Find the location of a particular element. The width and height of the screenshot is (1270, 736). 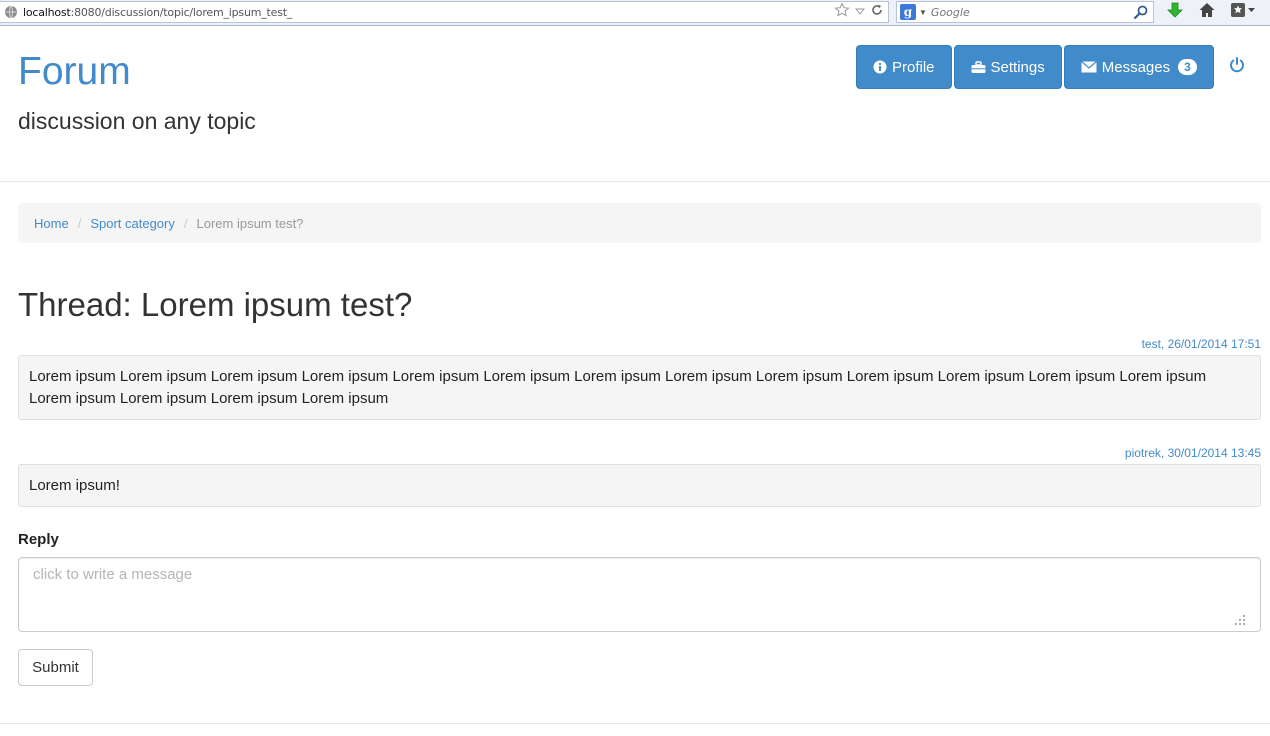

browser-search-box: g ▼ is located at coordinates (1025, 12).